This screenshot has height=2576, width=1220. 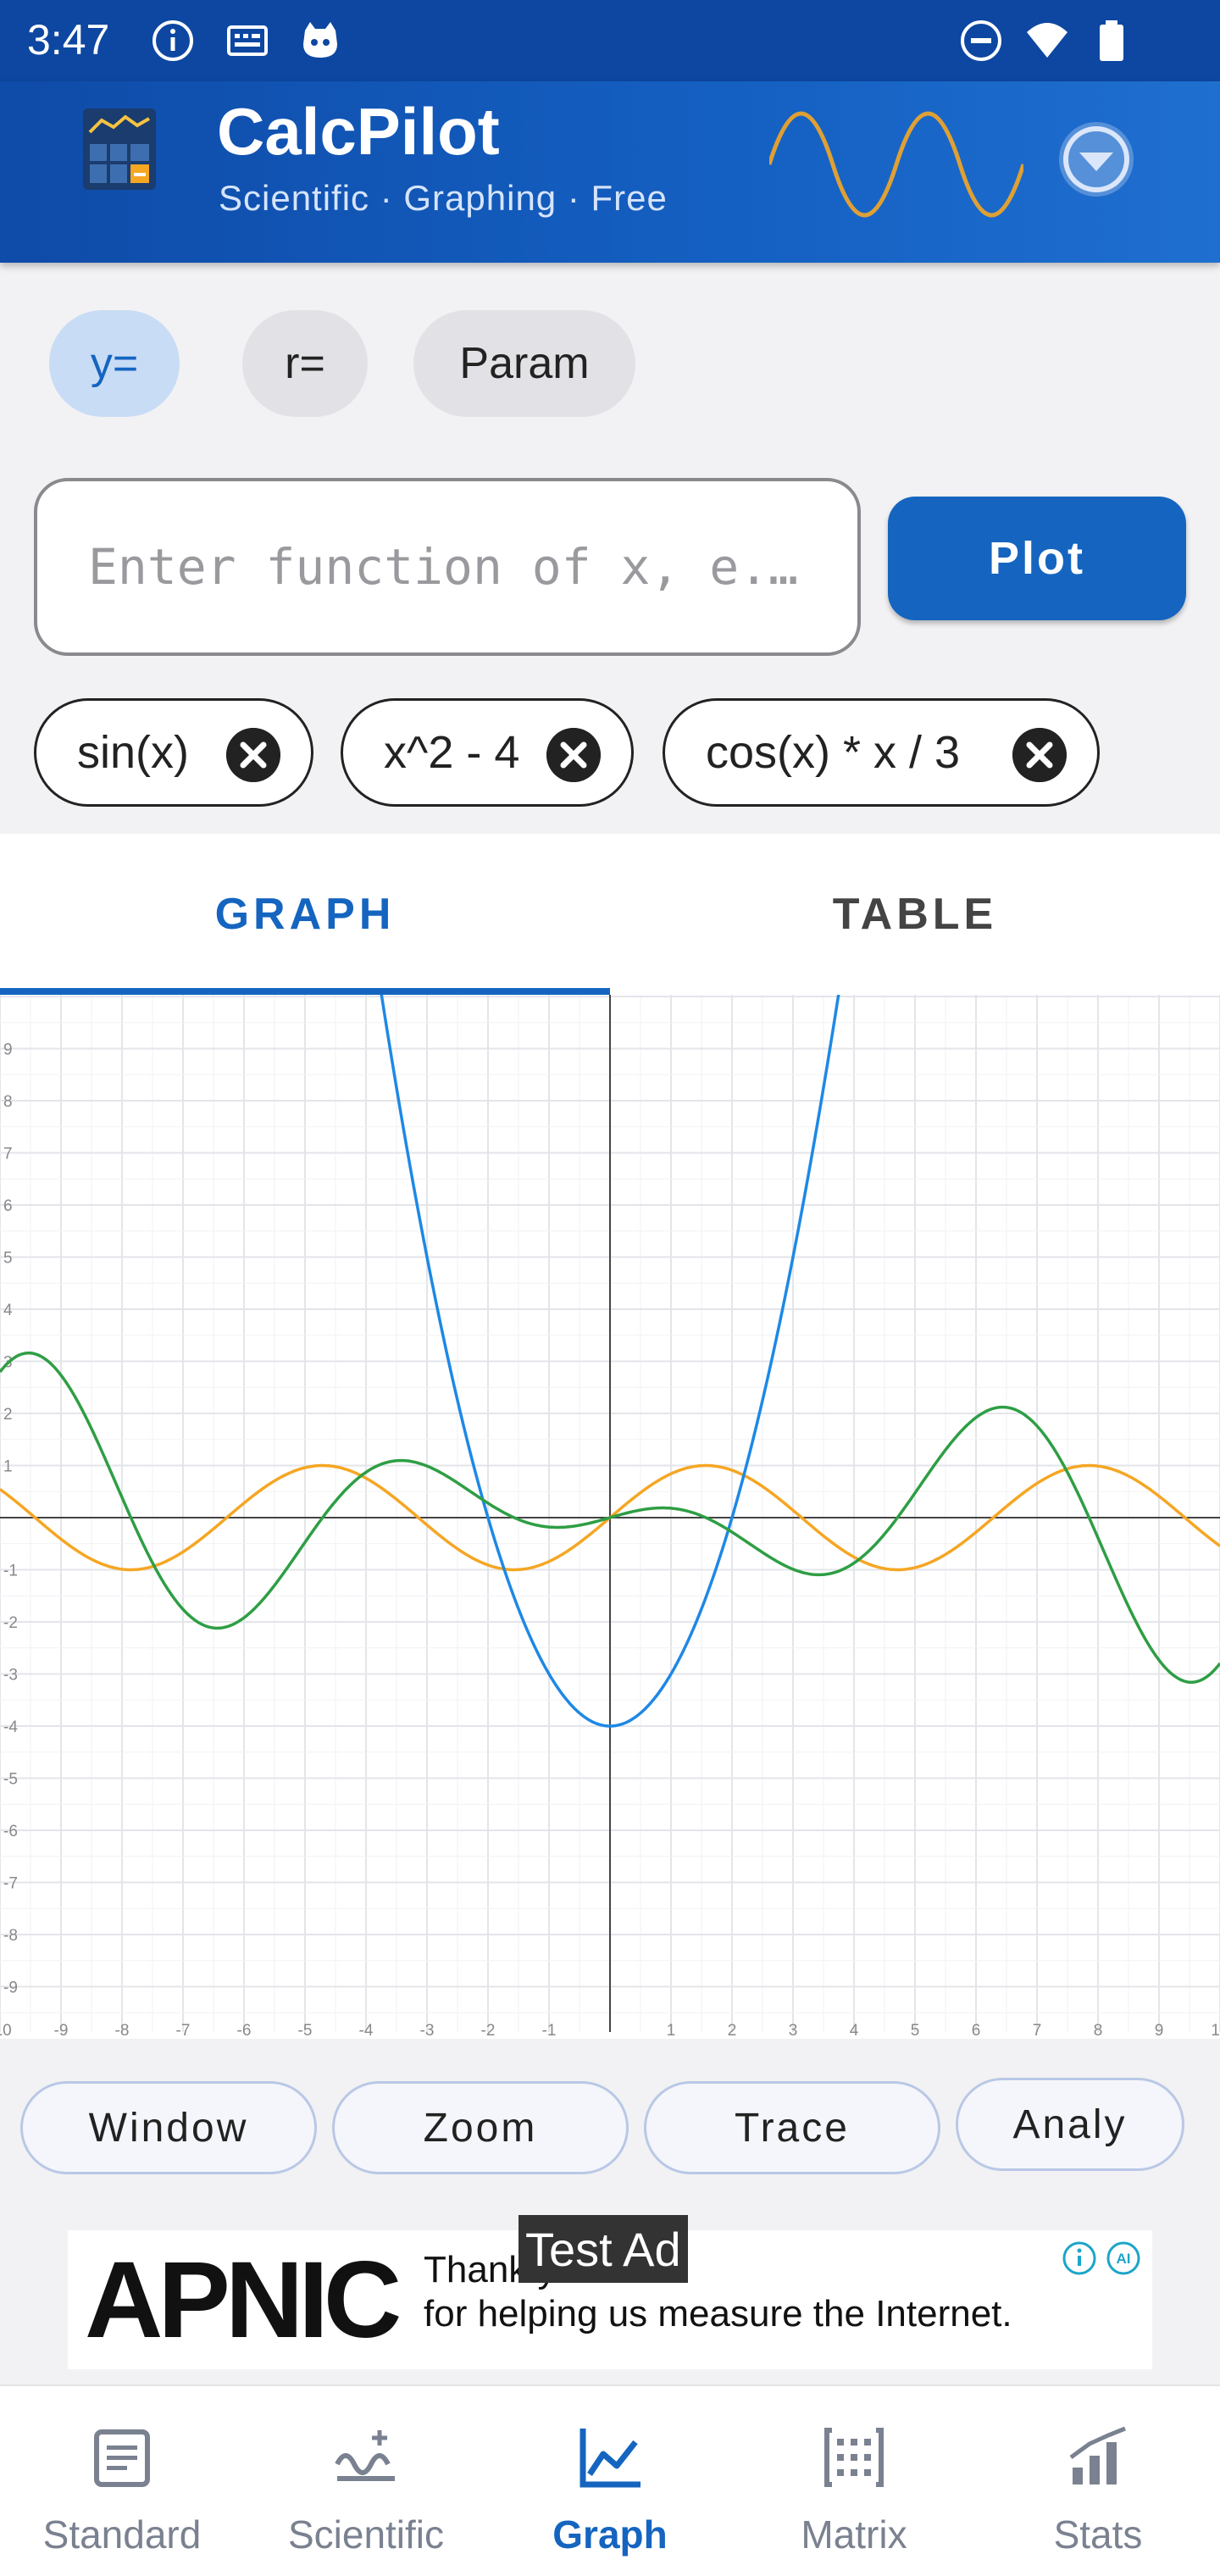 I want to click on y-tick-label: -3, so click(x=10, y=1676).